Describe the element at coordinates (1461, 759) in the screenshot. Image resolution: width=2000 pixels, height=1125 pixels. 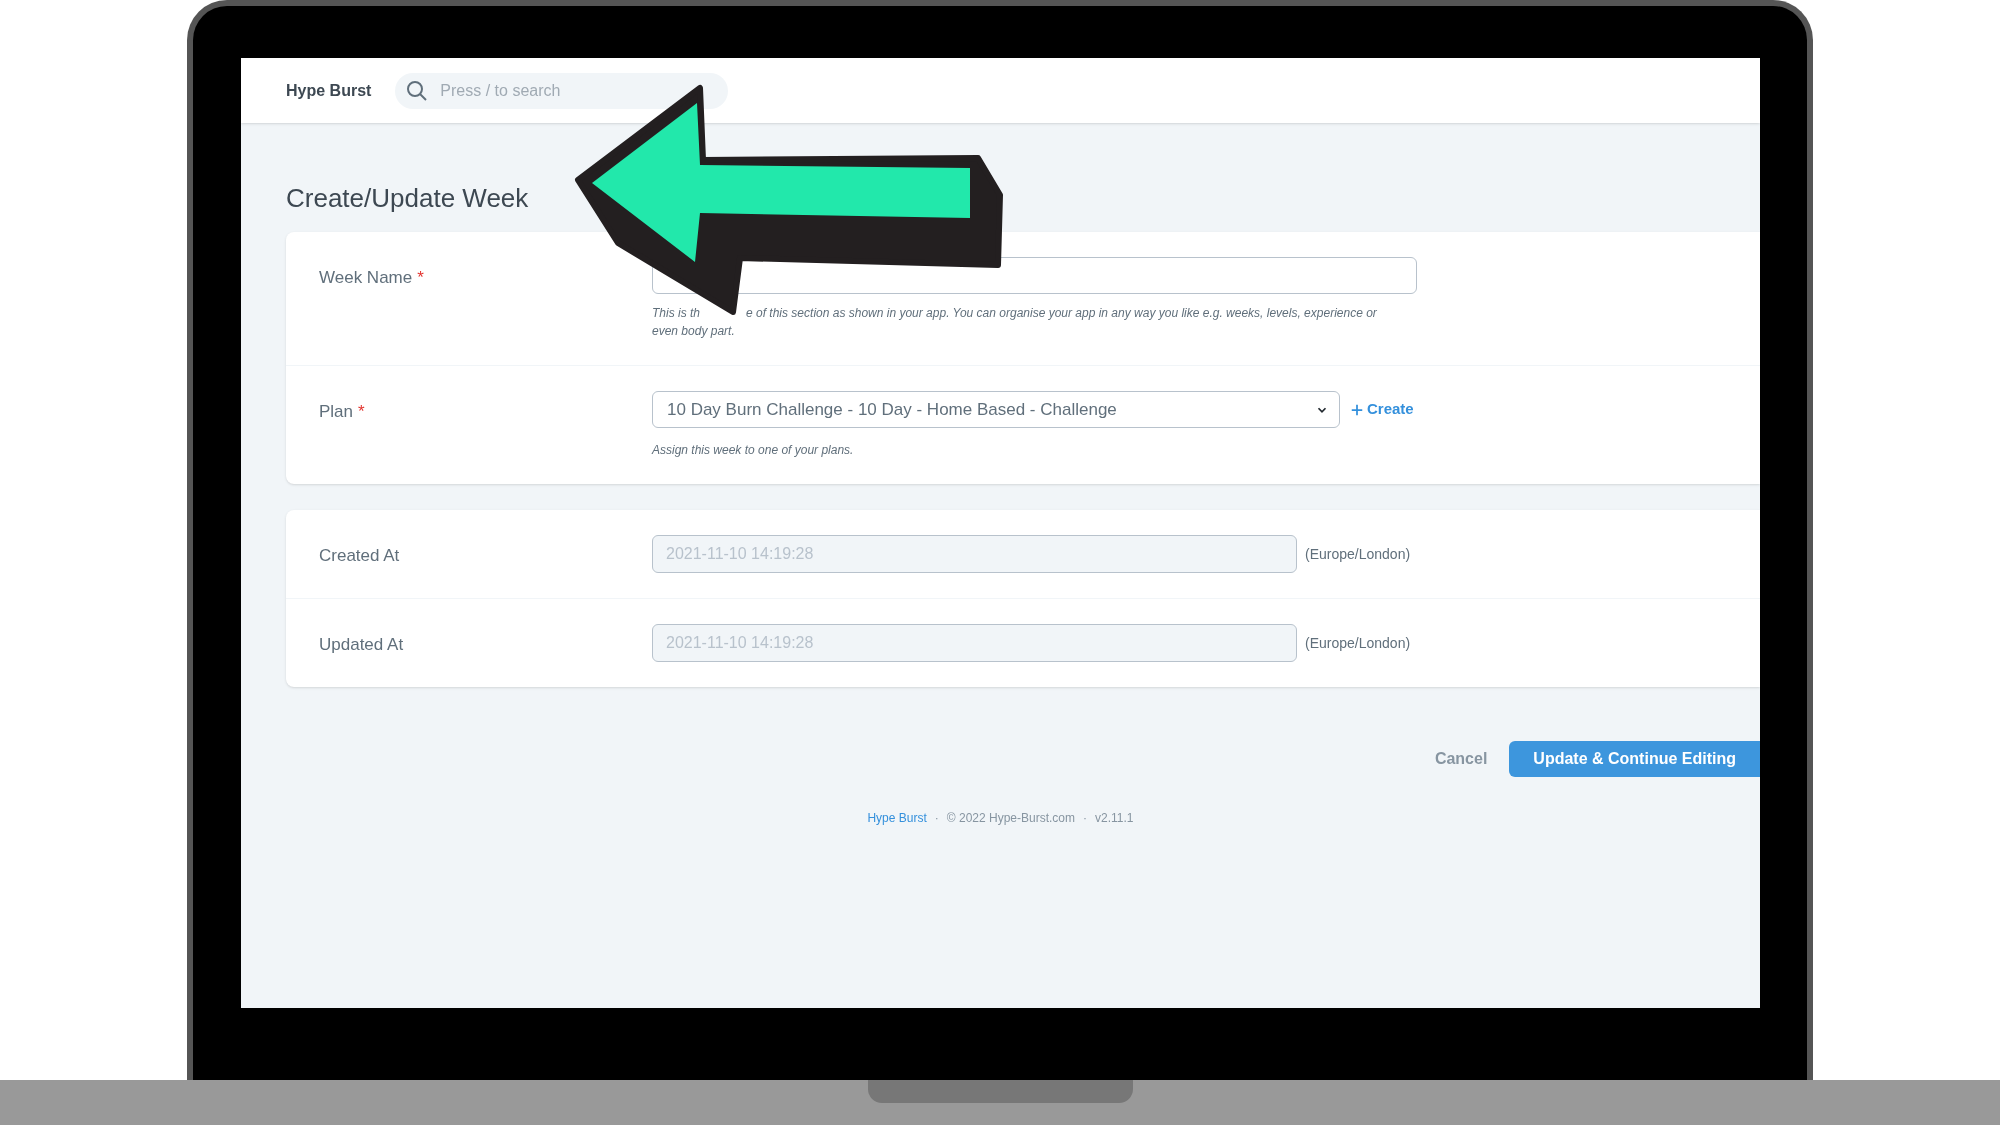
I see `cancel-button: Cancel` at that location.